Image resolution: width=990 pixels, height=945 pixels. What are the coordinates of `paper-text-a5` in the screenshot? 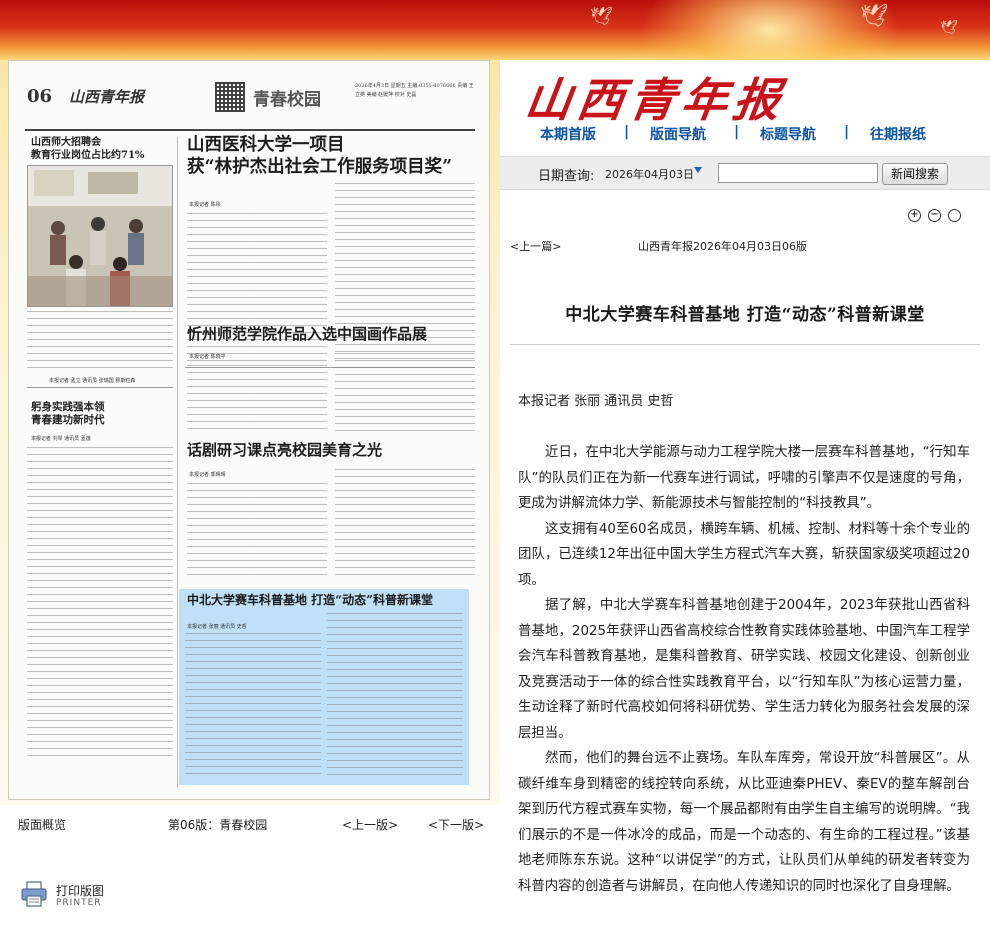 It's located at (257, 532).